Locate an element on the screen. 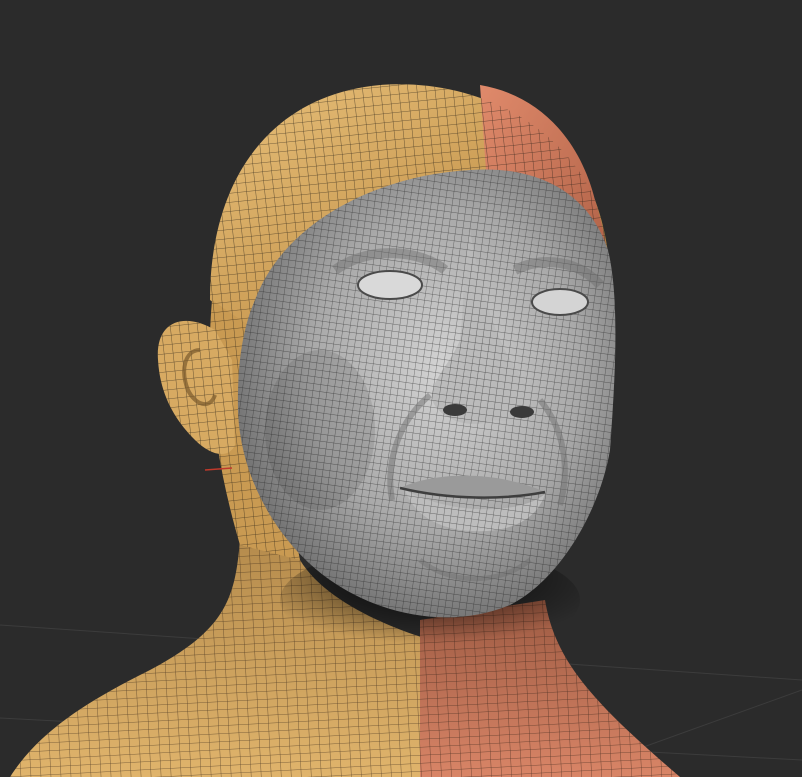  left-nostril is located at coordinates (455, 410).